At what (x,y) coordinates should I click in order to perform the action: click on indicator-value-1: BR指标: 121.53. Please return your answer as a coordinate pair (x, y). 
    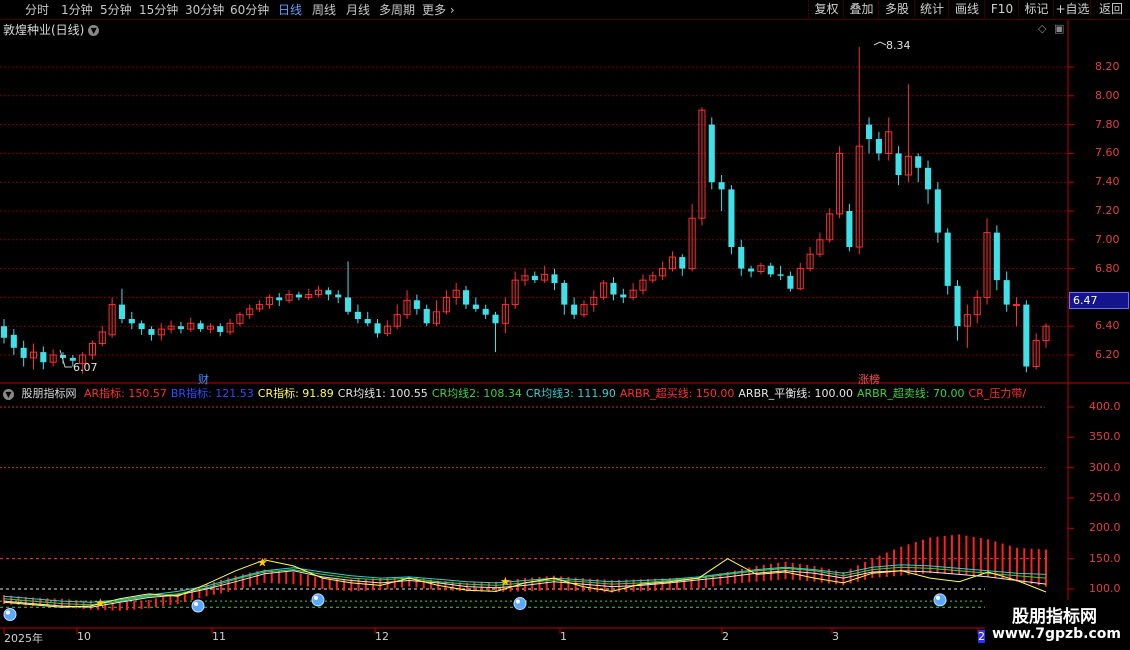
    Looking at the image, I should click on (212, 393).